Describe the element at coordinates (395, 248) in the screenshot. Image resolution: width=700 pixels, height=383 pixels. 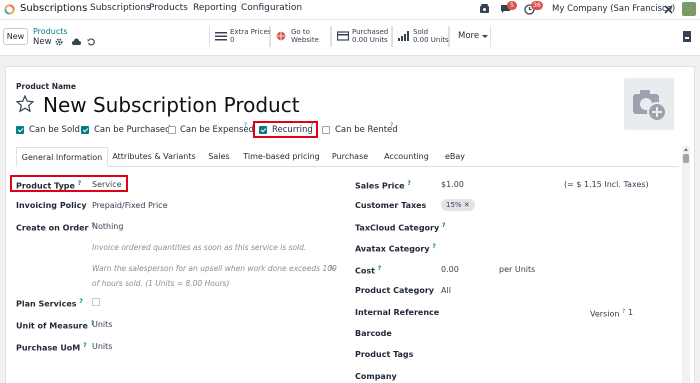
I see `avatax-category-label: Avatax Category ?` at that location.